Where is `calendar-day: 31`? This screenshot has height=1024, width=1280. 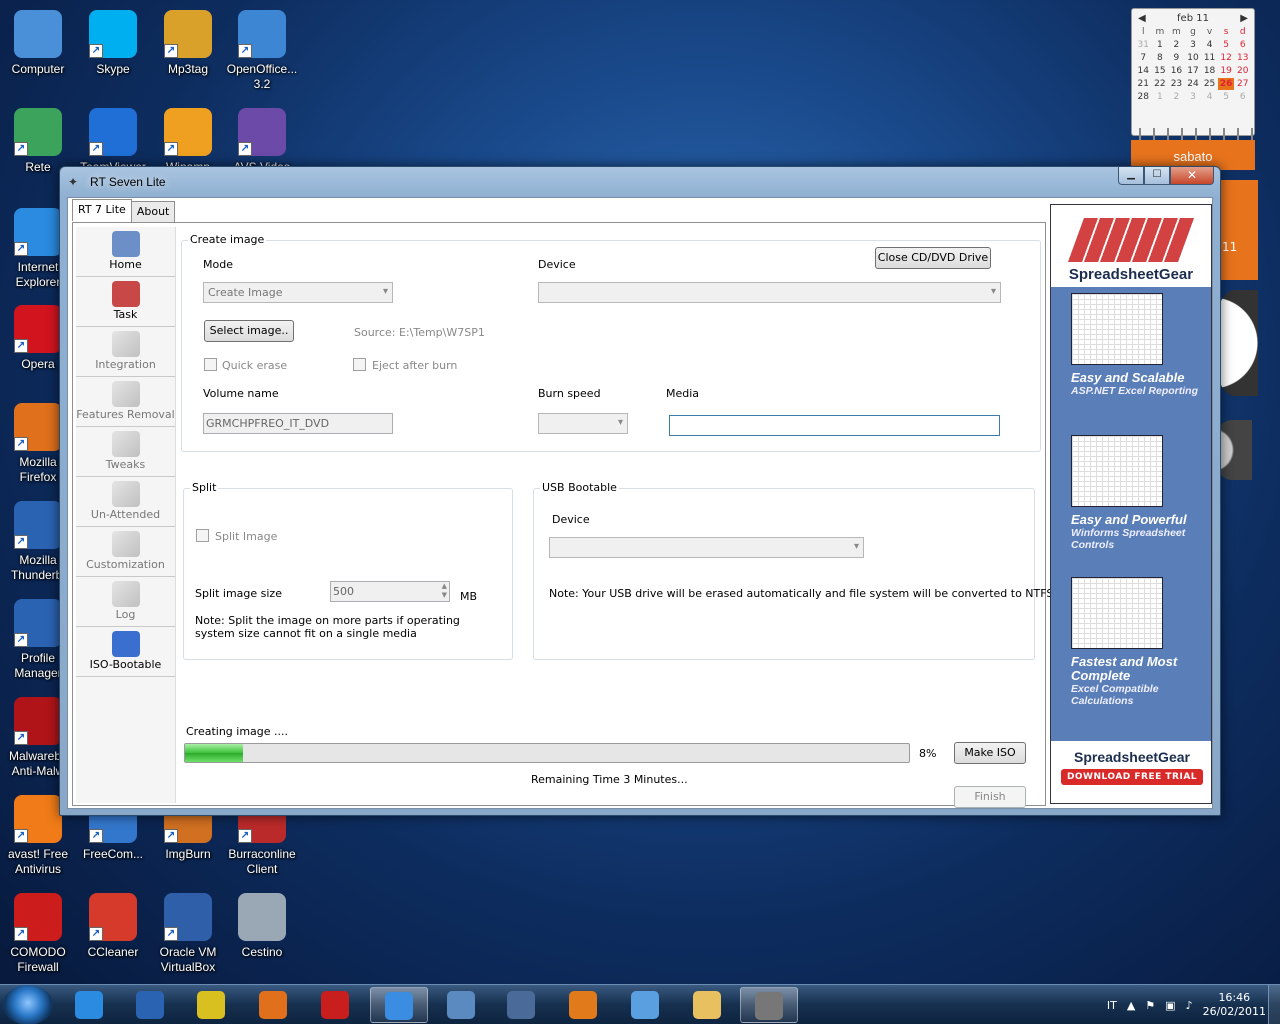 calendar-day: 31 is located at coordinates (1143, 45).